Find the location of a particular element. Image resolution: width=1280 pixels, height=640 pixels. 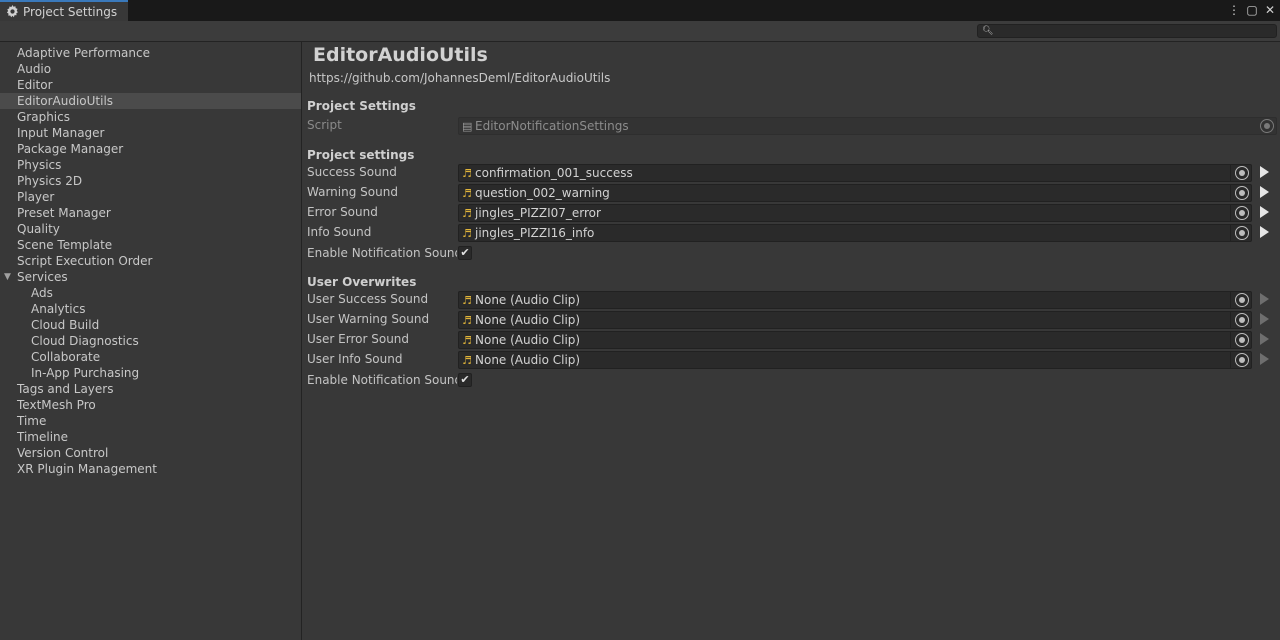

maximize-icon: ▢ is located at coordinates (1252, 10).